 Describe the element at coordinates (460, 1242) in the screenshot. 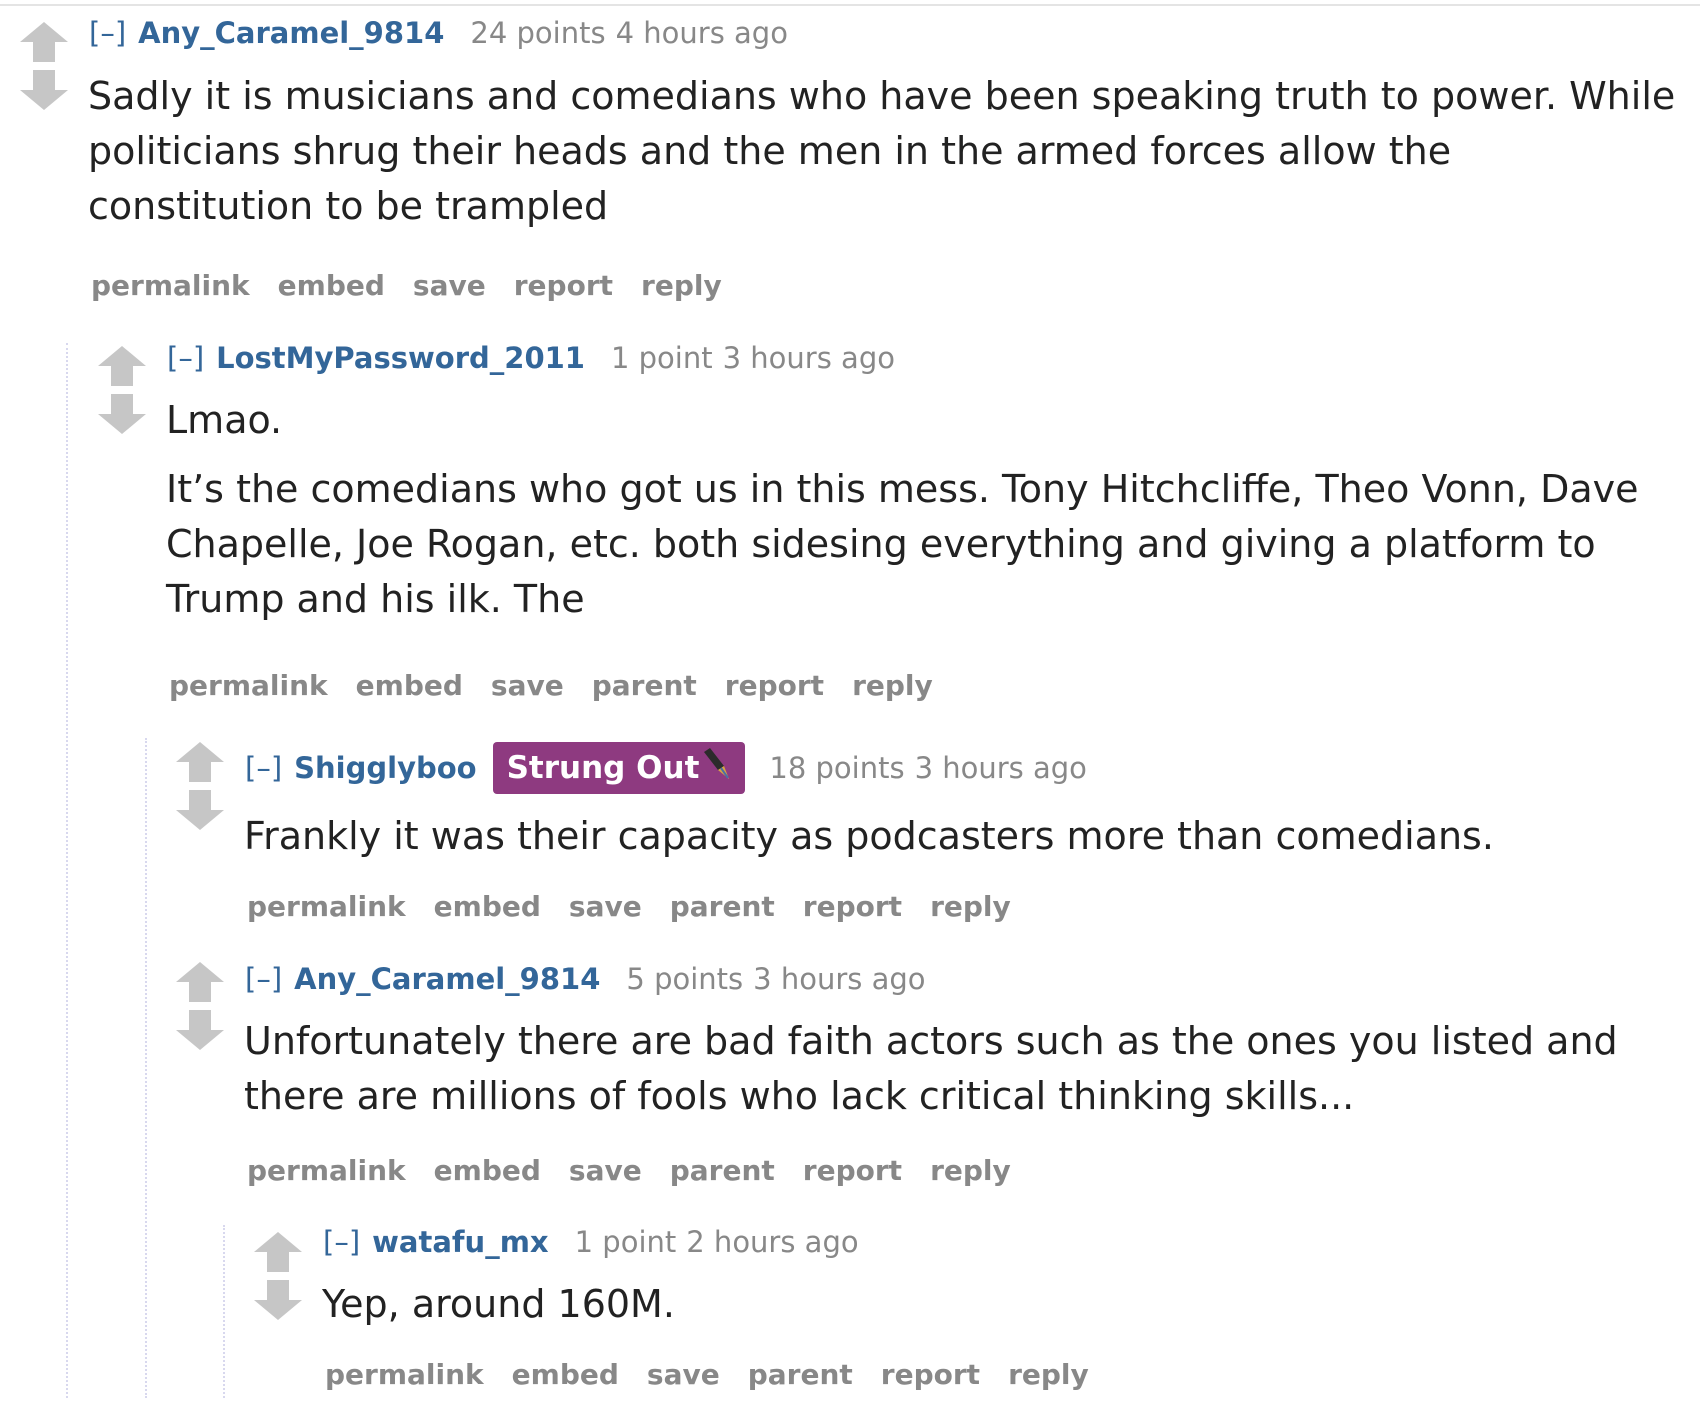

I see `author-link: watafu_mx` at that location.